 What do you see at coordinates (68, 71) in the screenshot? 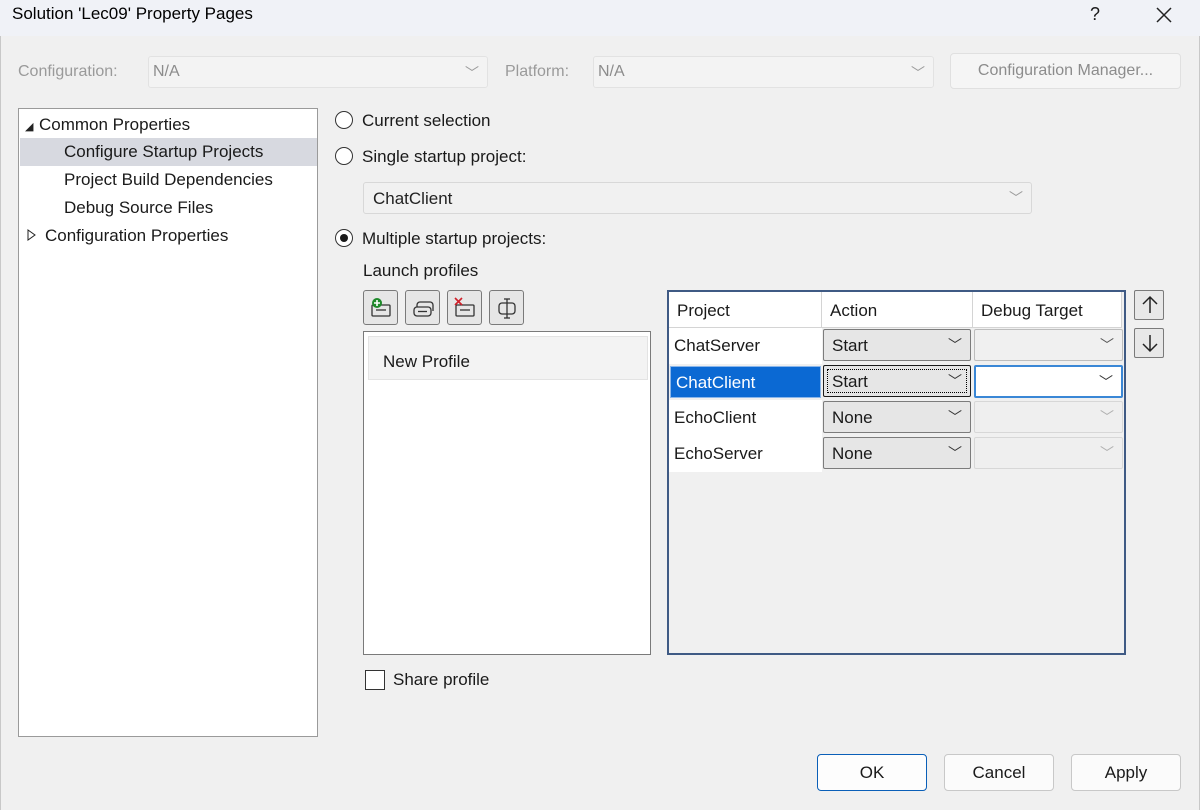
I see `configuration-label: Configuration:` at bounding box center [68, 71].